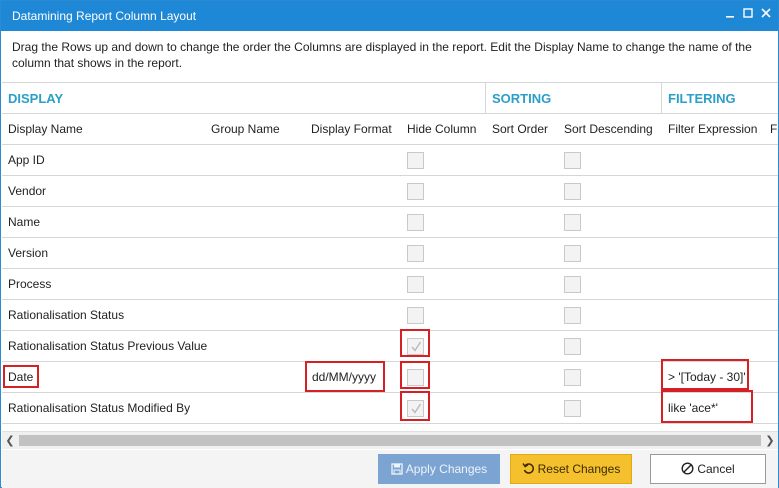 The width and height of the screenshot is (779, 488). What do you see at coordinates (446, 469) in the screenshot?
I see `apply-changes-label: Apply Changes` at bounding box center [446, 469].